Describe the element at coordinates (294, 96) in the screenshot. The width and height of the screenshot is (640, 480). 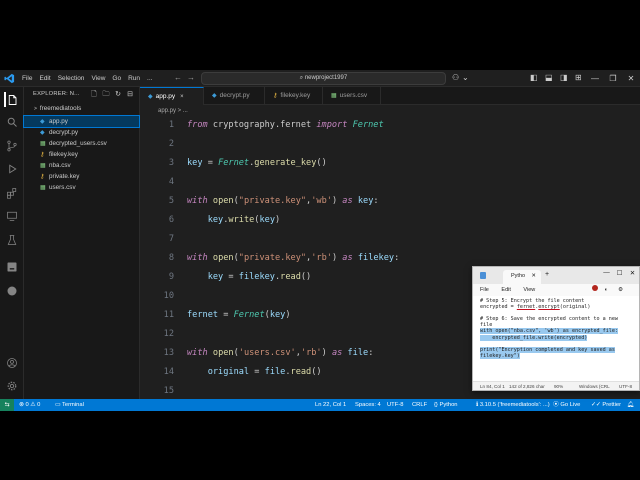
I see `tab-filekey-key: ⚷ filekey.key` at that location.